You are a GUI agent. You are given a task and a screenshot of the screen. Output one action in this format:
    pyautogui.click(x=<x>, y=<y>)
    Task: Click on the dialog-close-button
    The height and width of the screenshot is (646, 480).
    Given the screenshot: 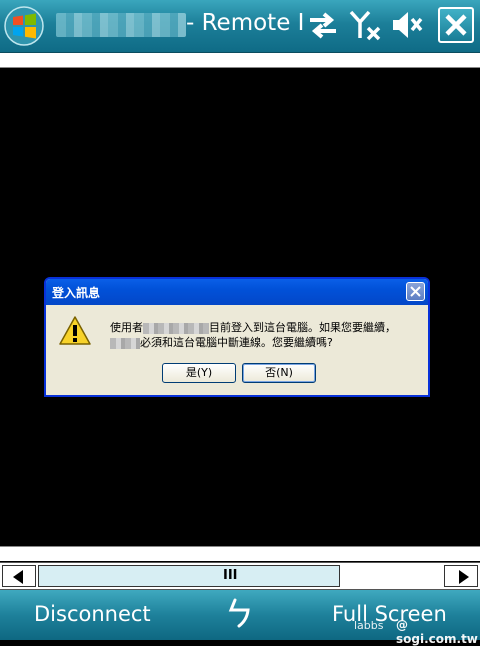 What is the action you would take?
    pyautogui.click(x=415, y=291)
    